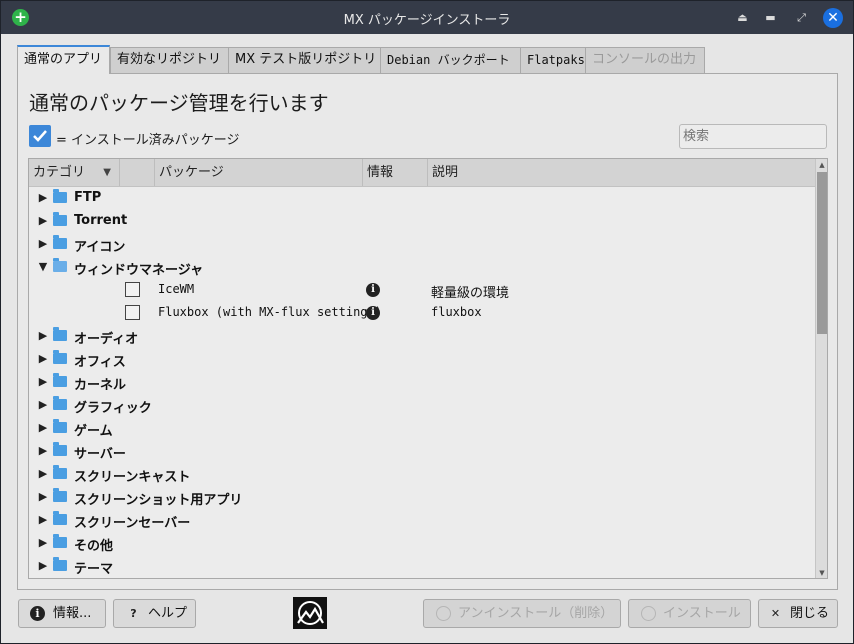  I want to click on category-row: ▶ ゲーム, so click(422, 428).